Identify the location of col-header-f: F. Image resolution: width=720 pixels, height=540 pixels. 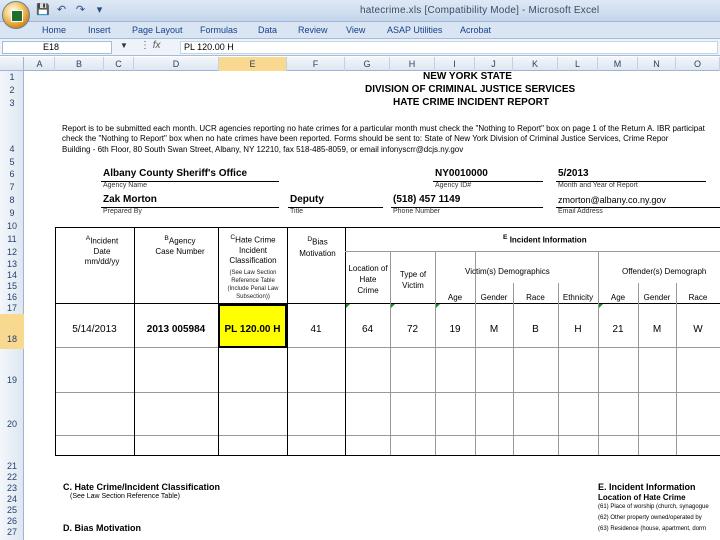
(316, 64).